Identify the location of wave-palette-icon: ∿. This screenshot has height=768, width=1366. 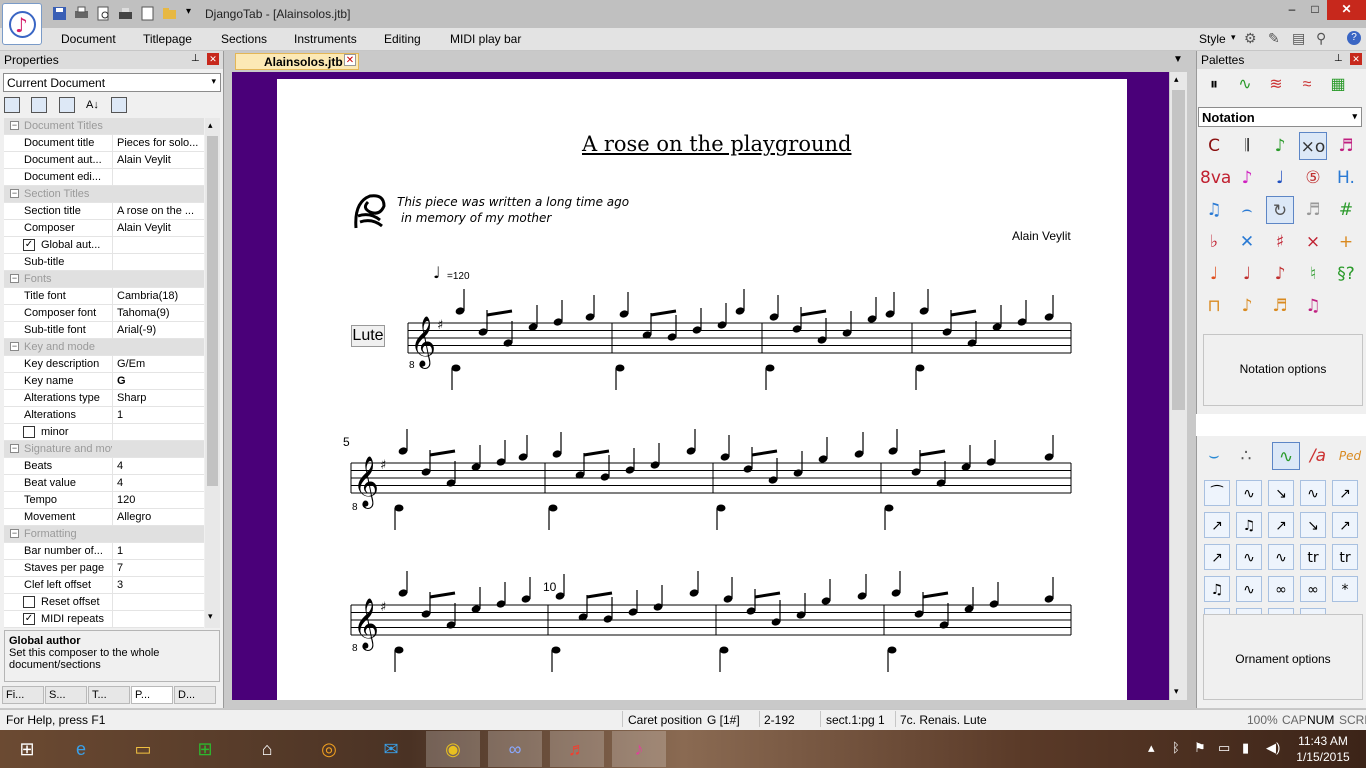
(1245, 85).